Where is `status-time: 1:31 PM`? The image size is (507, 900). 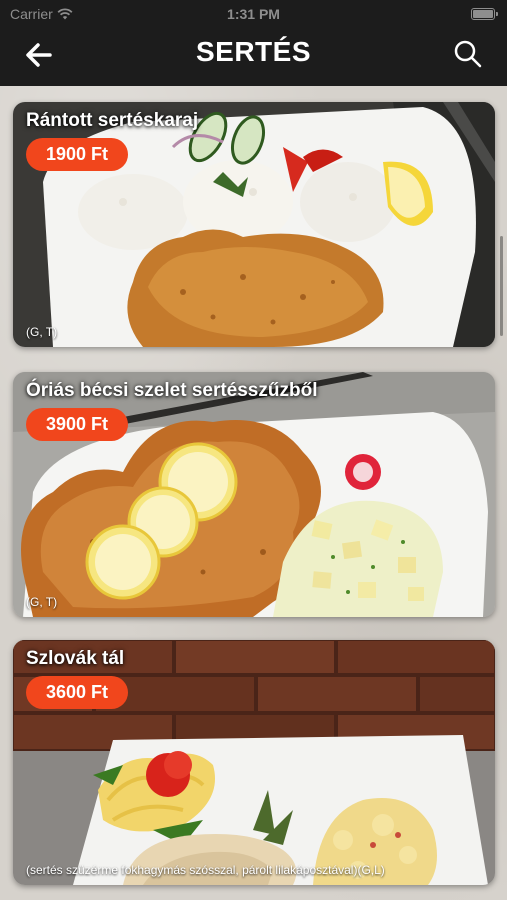
status-time: 1:31 PM is located at coordinates (253, 14).